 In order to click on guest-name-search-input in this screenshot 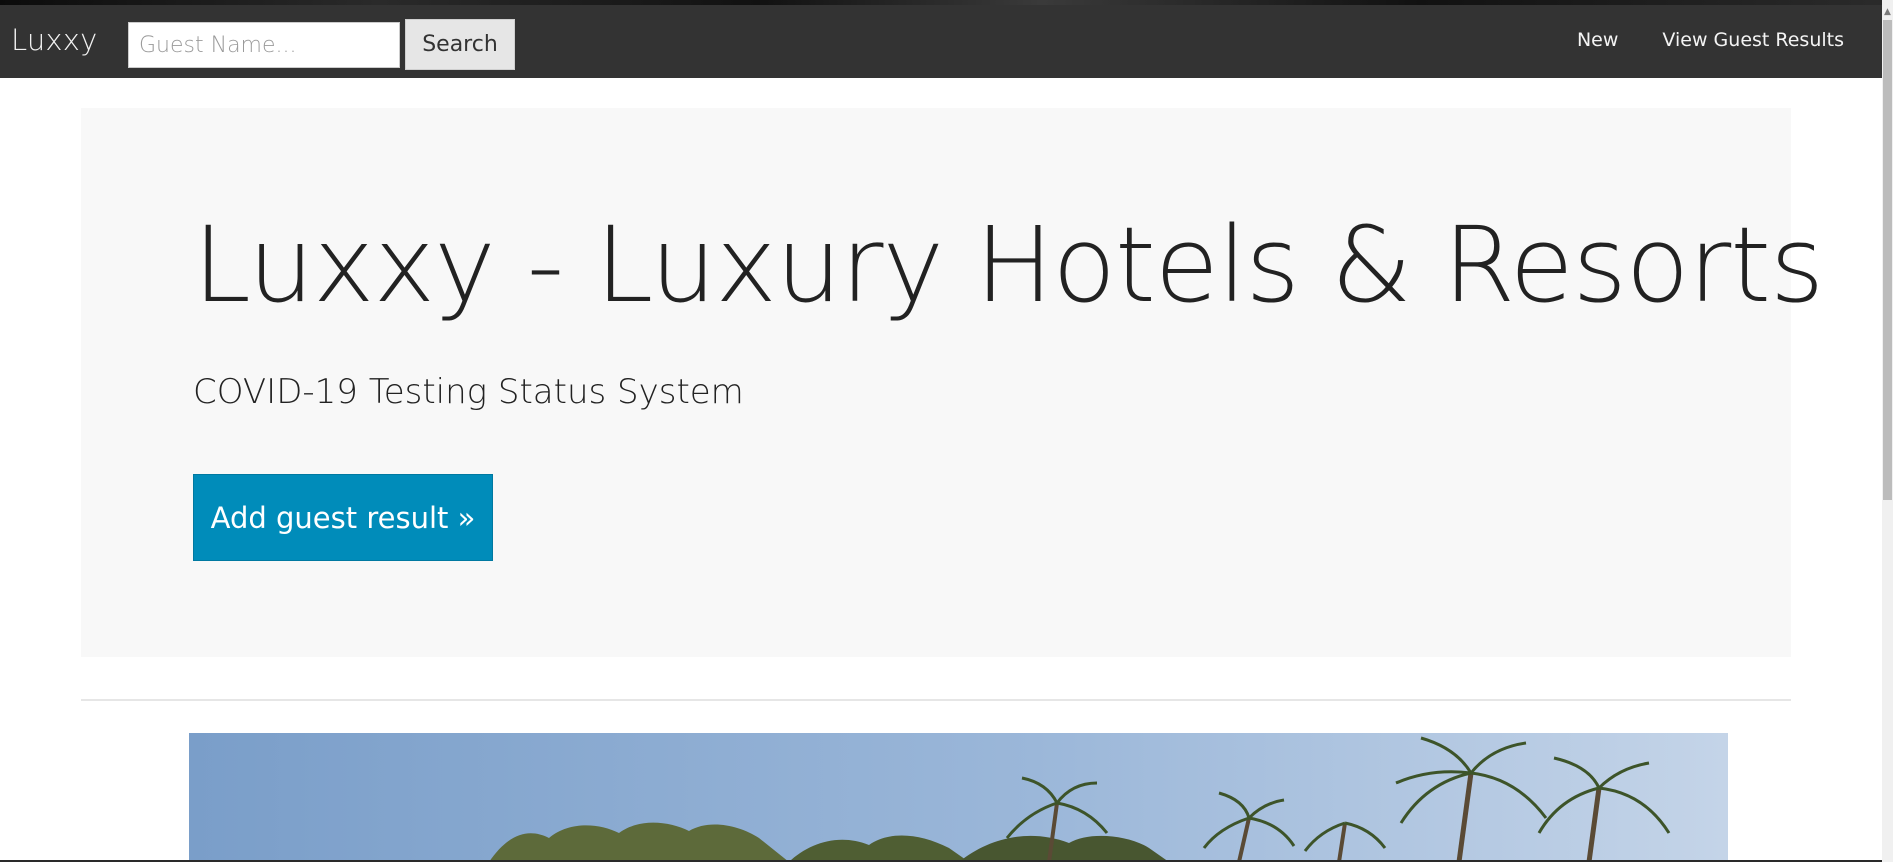, I will do `click(264, 45)`.